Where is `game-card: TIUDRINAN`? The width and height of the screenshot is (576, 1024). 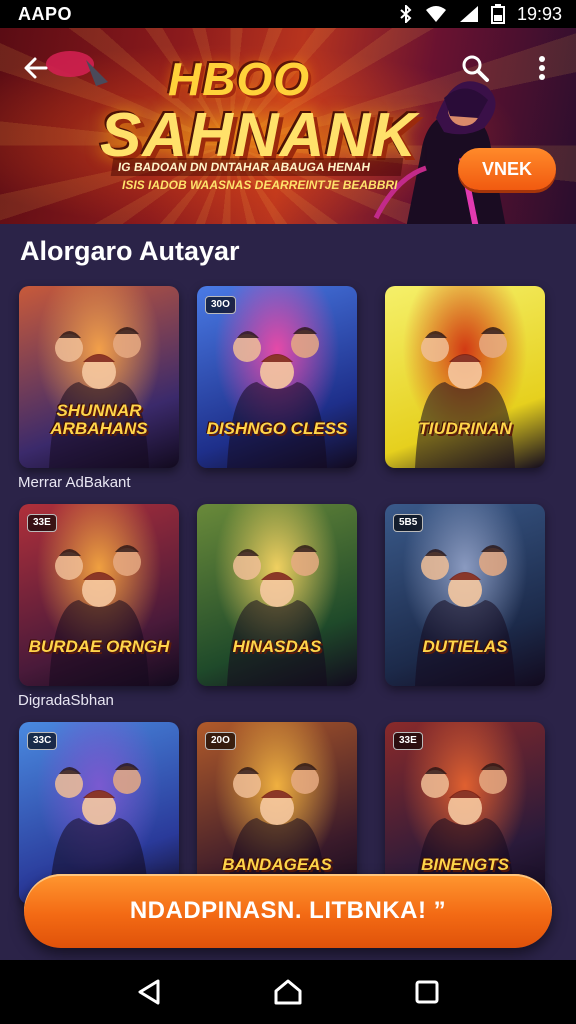 game-card: TIUDRINAN is located at coordinates (465, 377).